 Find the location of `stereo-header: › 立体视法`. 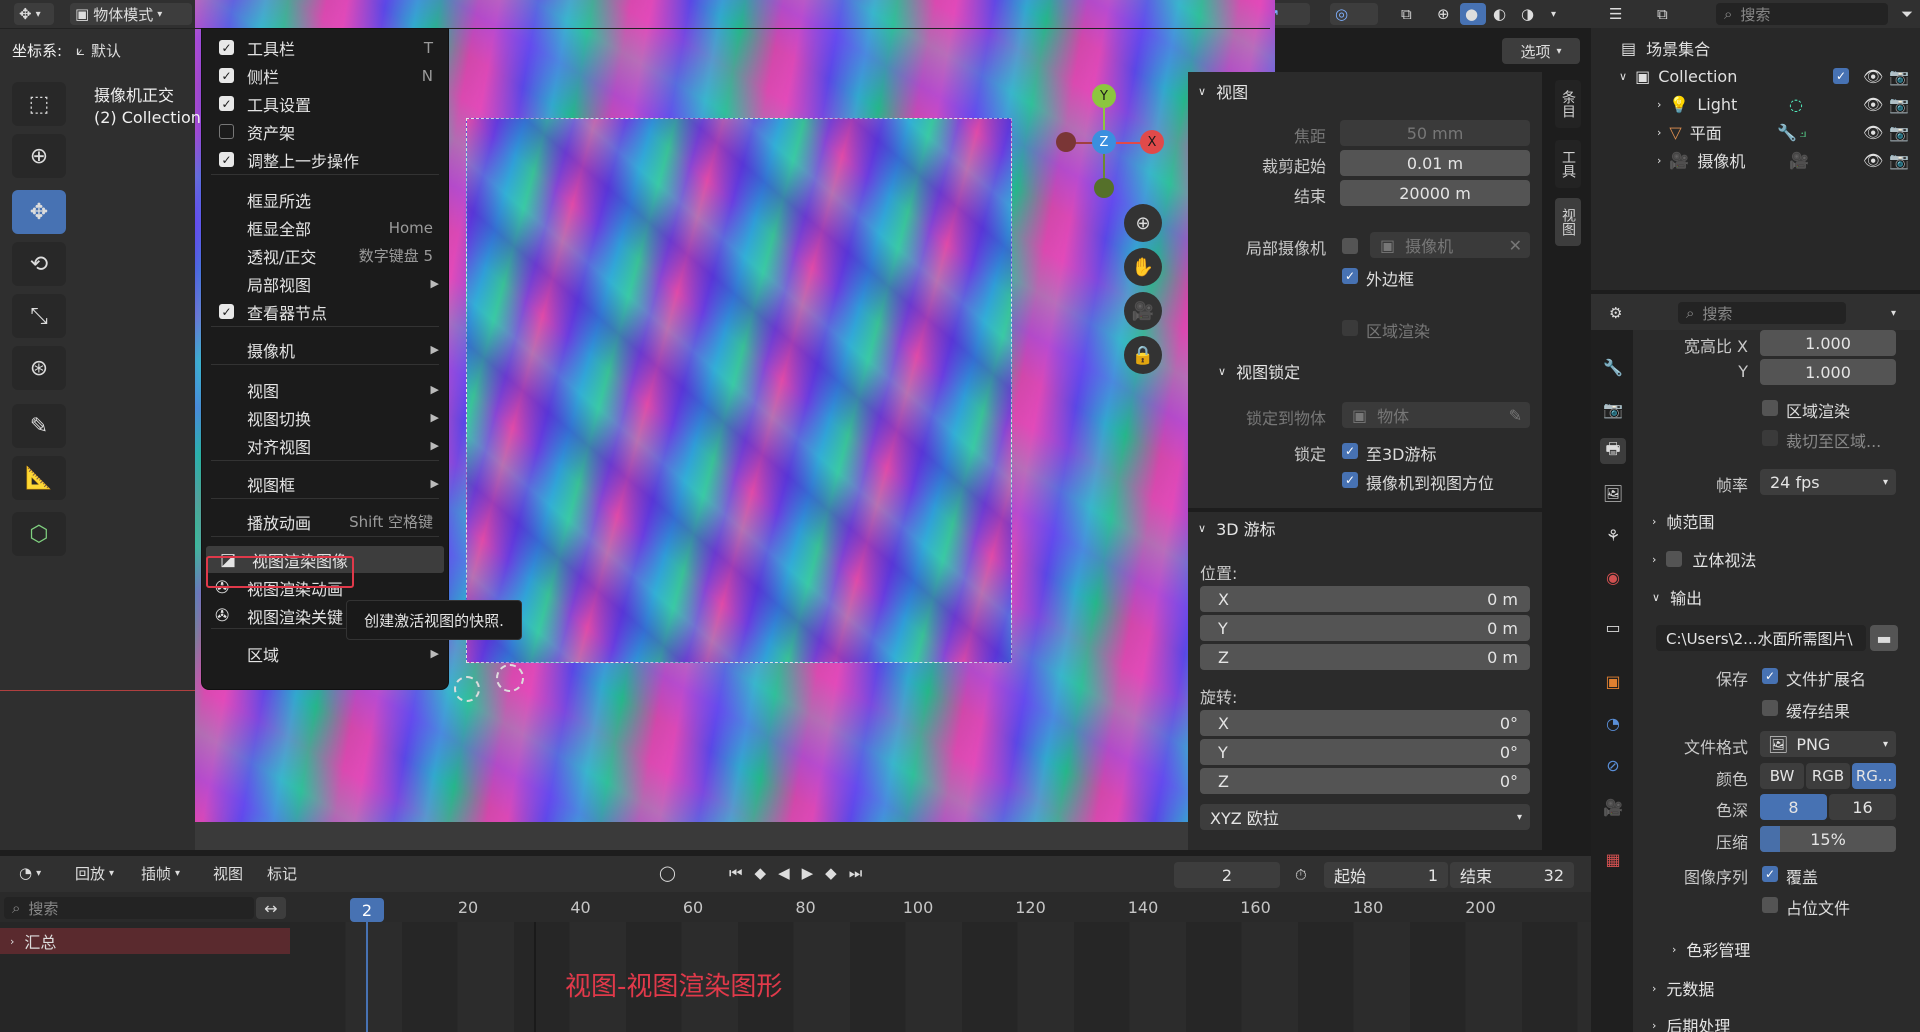

stereo-header: › 立体视法 is located at coordinates (1704, 559).